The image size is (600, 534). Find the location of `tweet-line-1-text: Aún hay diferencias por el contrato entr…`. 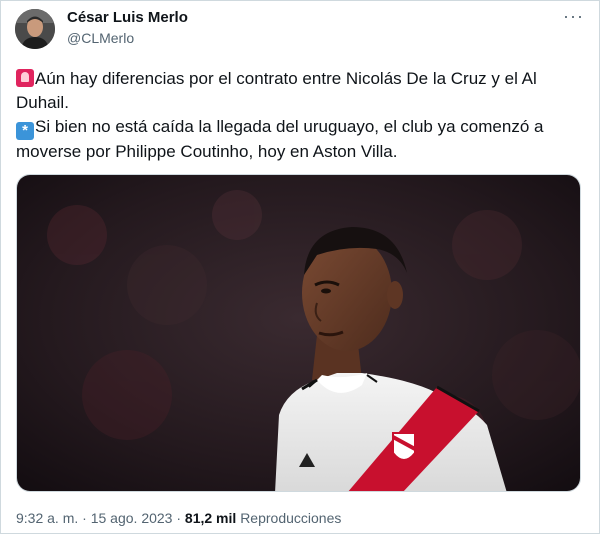

tweet-line-1-text: Aún hay diferencias por el contrato entr… is located at coordinates (276, 90).